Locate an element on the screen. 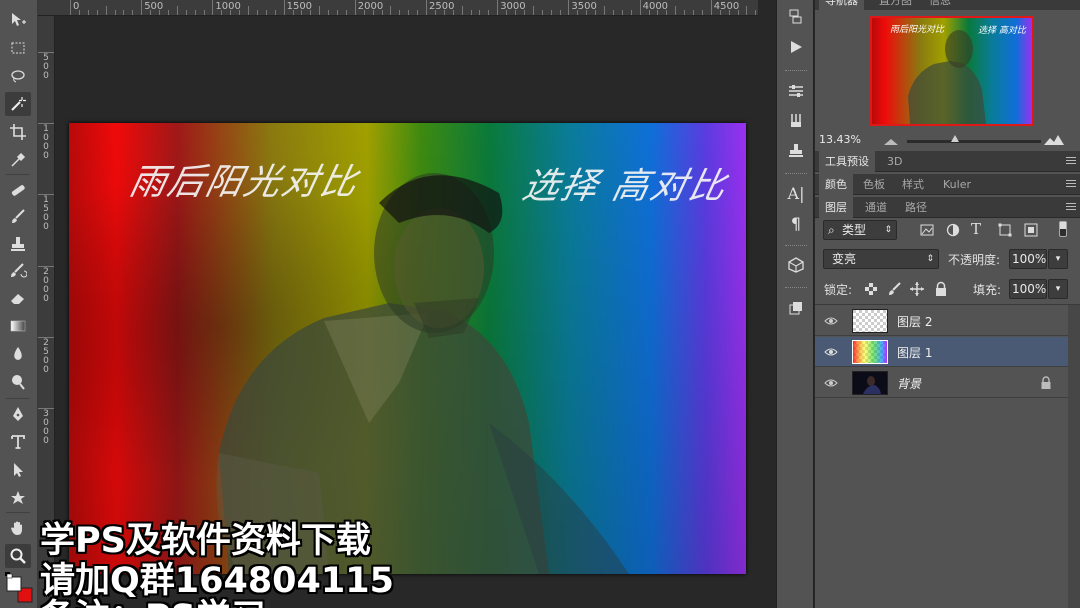 This screenshot has width=1080, height=608. tab-channels: 通道 is located at coordinates (876, 207).